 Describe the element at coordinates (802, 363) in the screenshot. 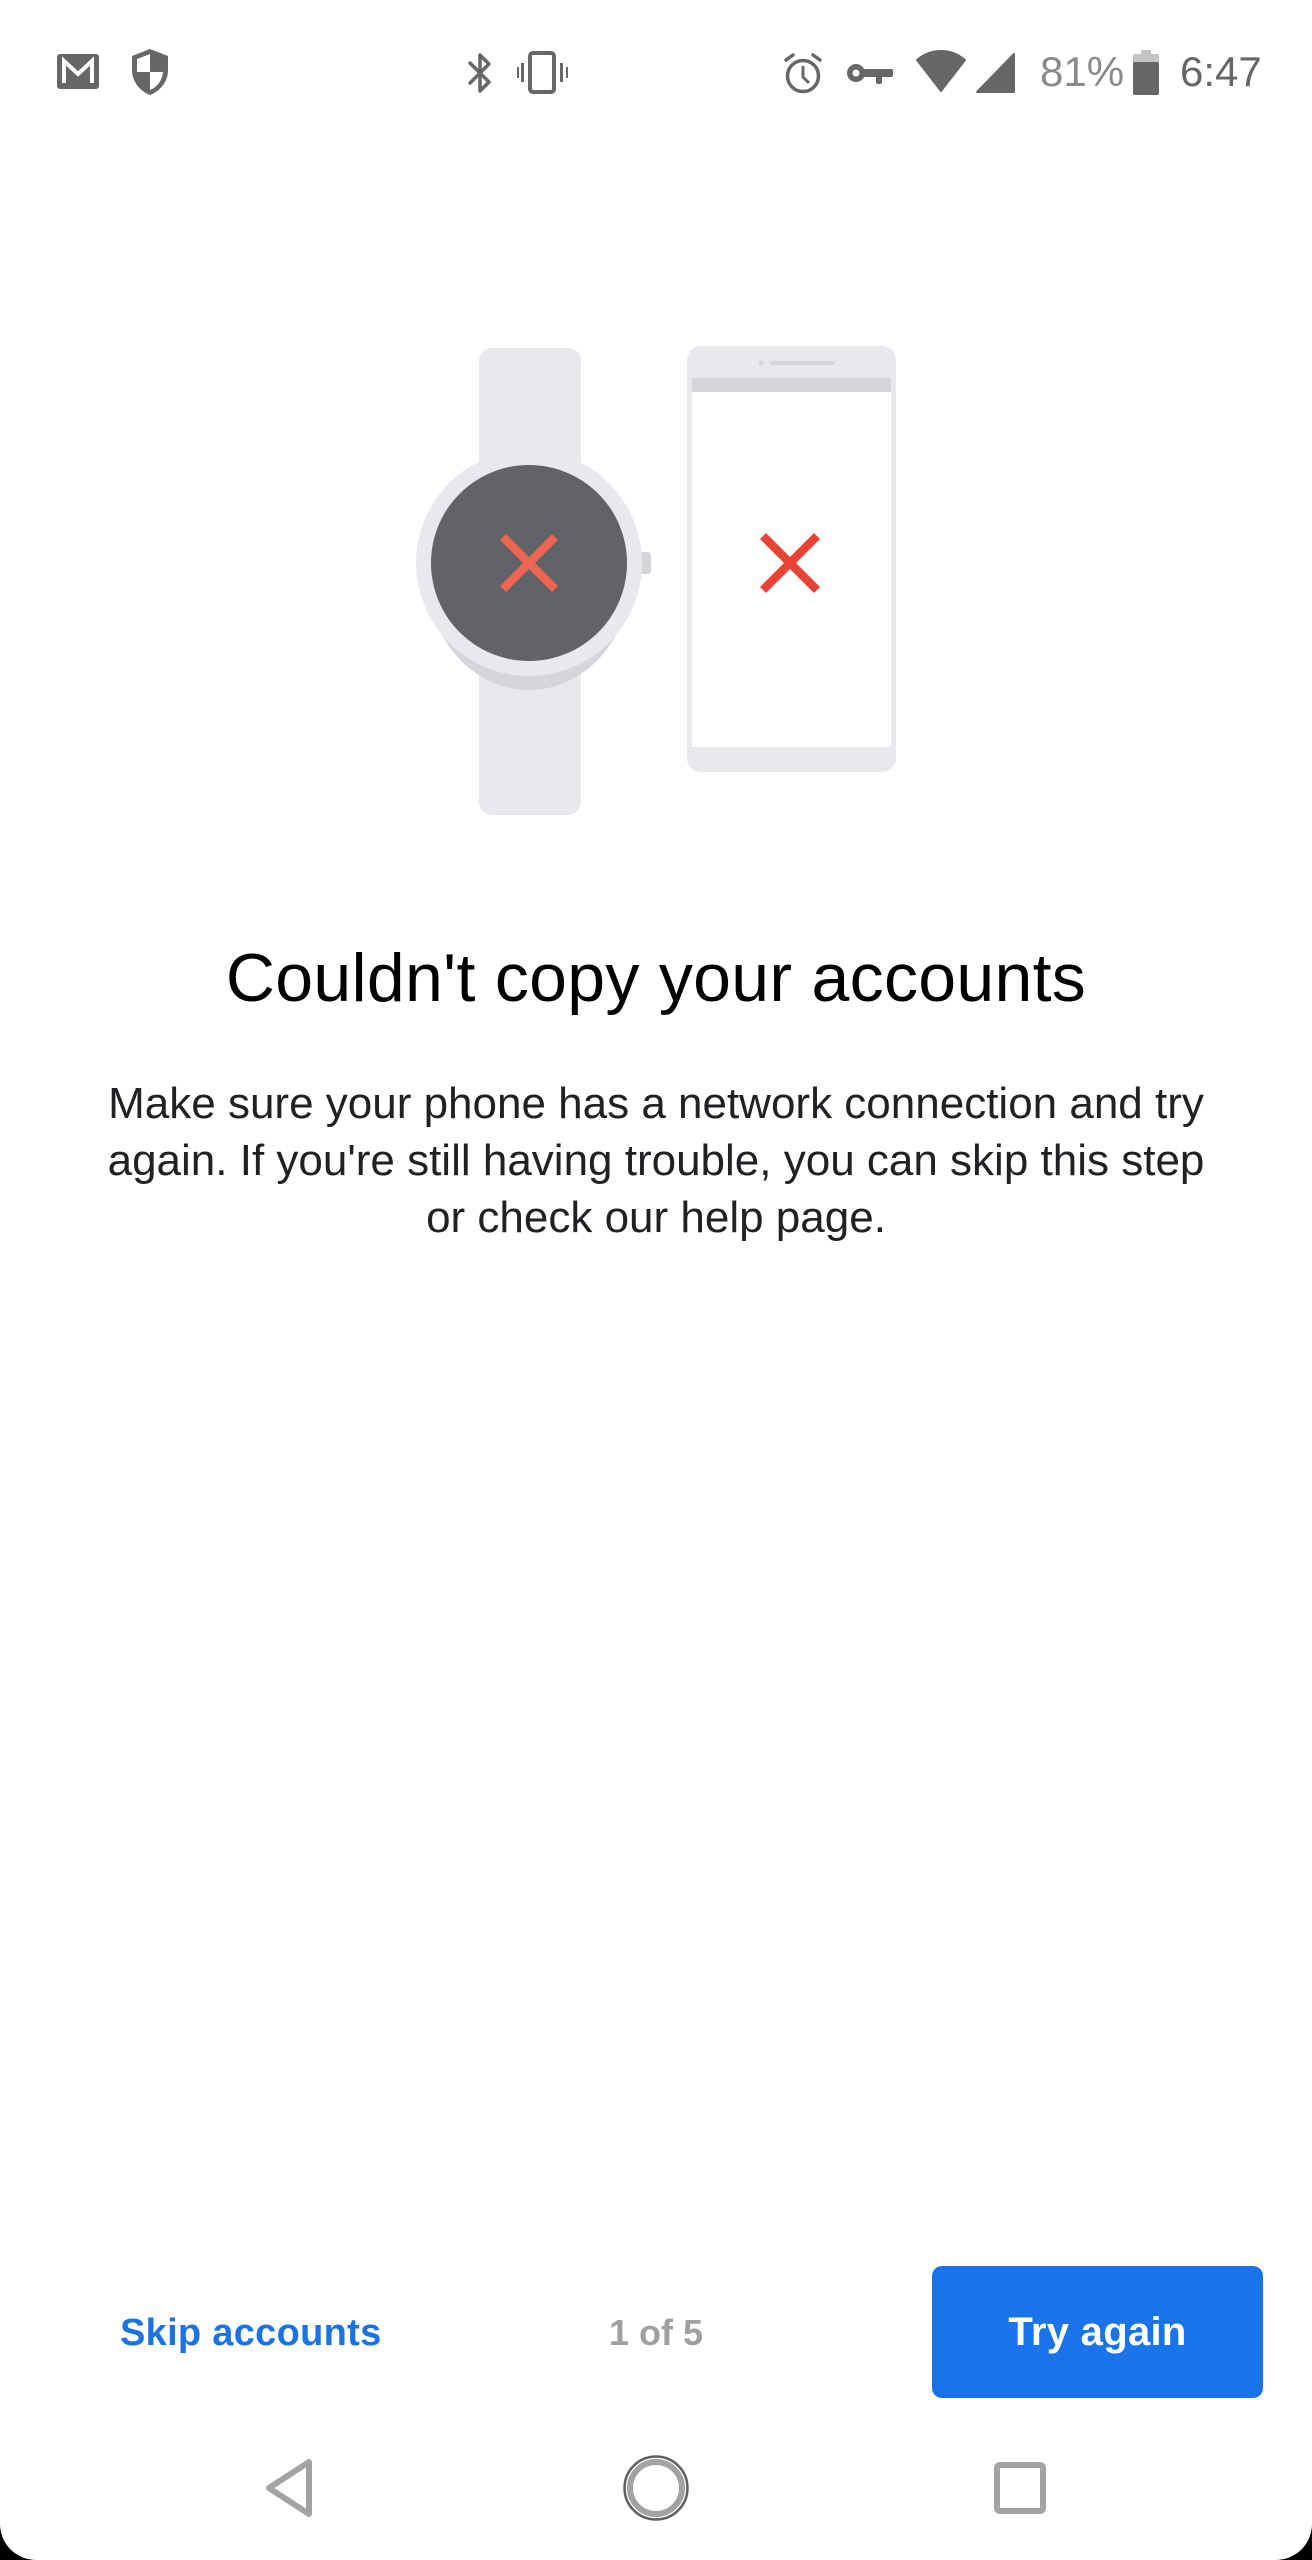

I see `phone-speaker` at that location.